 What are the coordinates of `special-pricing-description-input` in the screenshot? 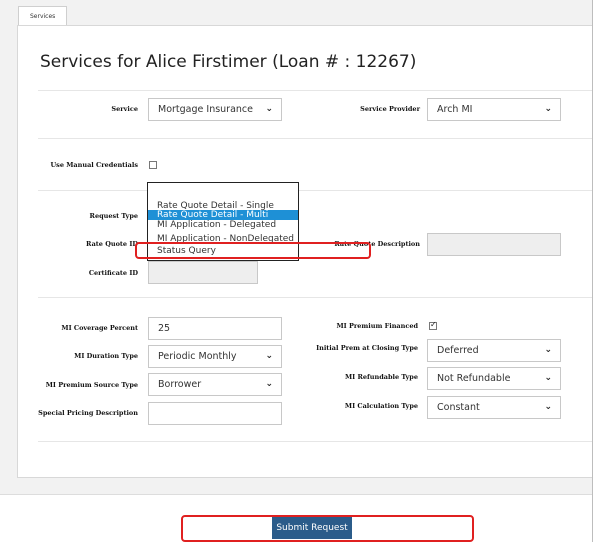 It's located at (215, 413).